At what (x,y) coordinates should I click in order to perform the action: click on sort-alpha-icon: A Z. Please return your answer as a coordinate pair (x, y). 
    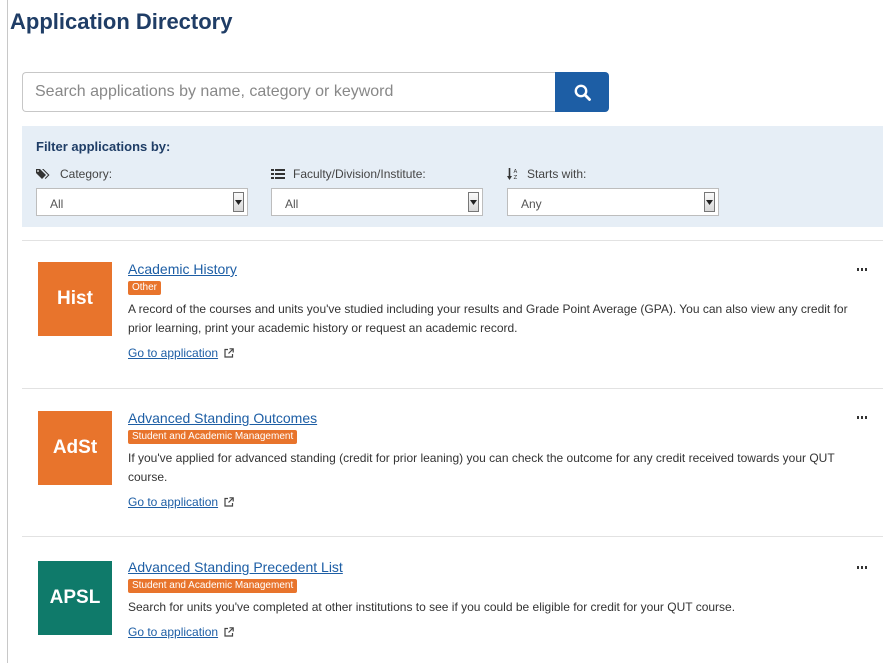
    Looking at the image, I should click on (512, 174).